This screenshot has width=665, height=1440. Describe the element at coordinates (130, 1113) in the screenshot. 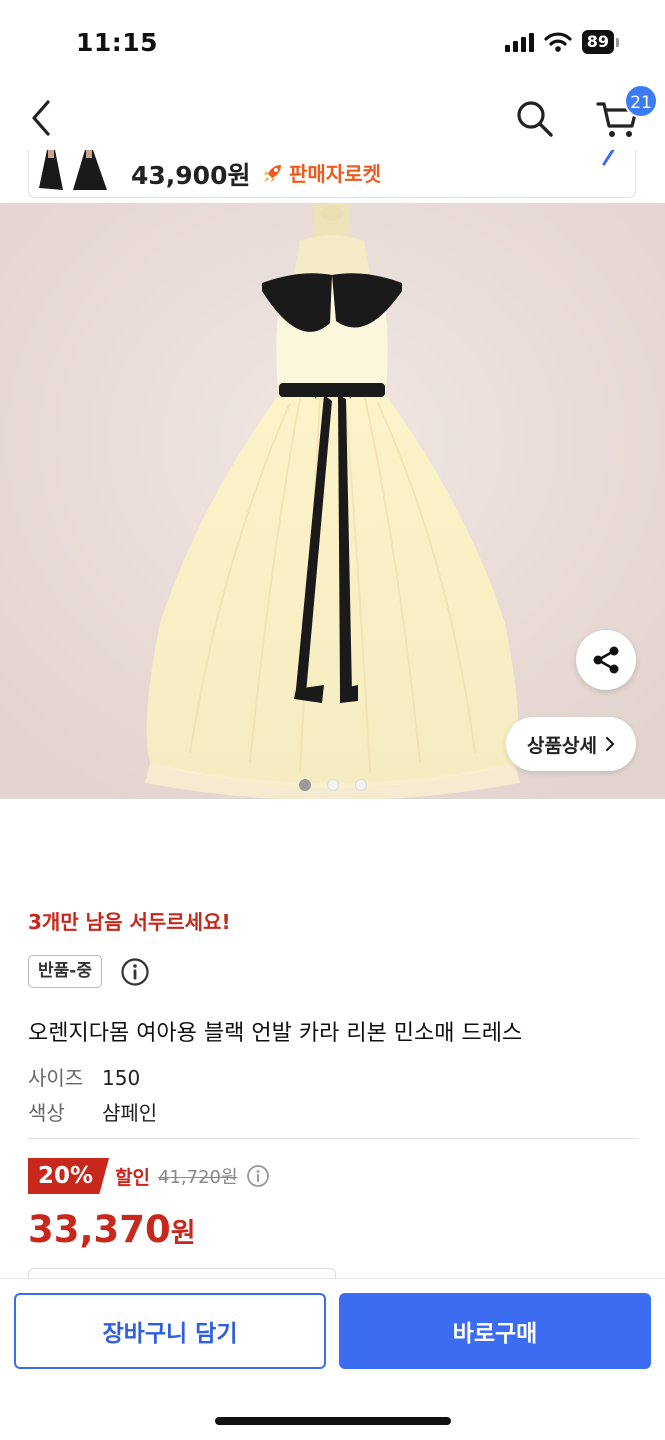

I see `option-value: 샴페인` at that location.